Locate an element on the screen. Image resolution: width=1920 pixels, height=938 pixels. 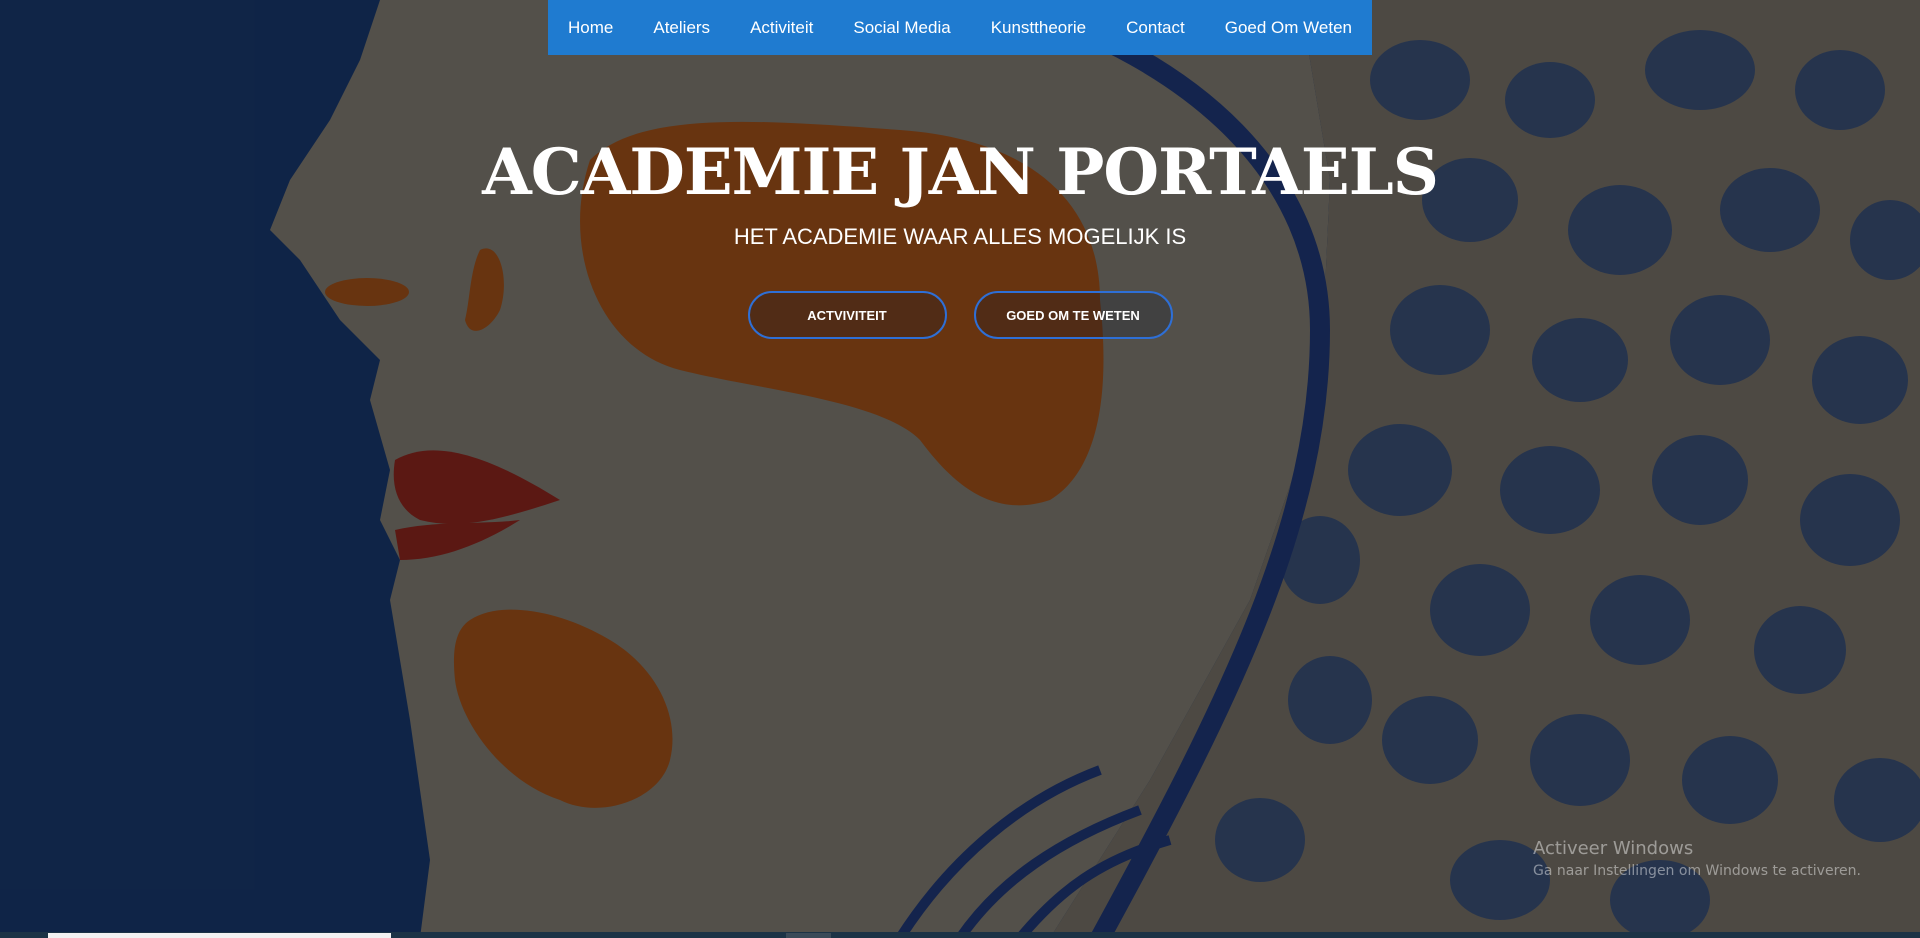
cta-row: ACTVIVITEIT GOED OM TE WETEN is located at coordinates (960, 315).